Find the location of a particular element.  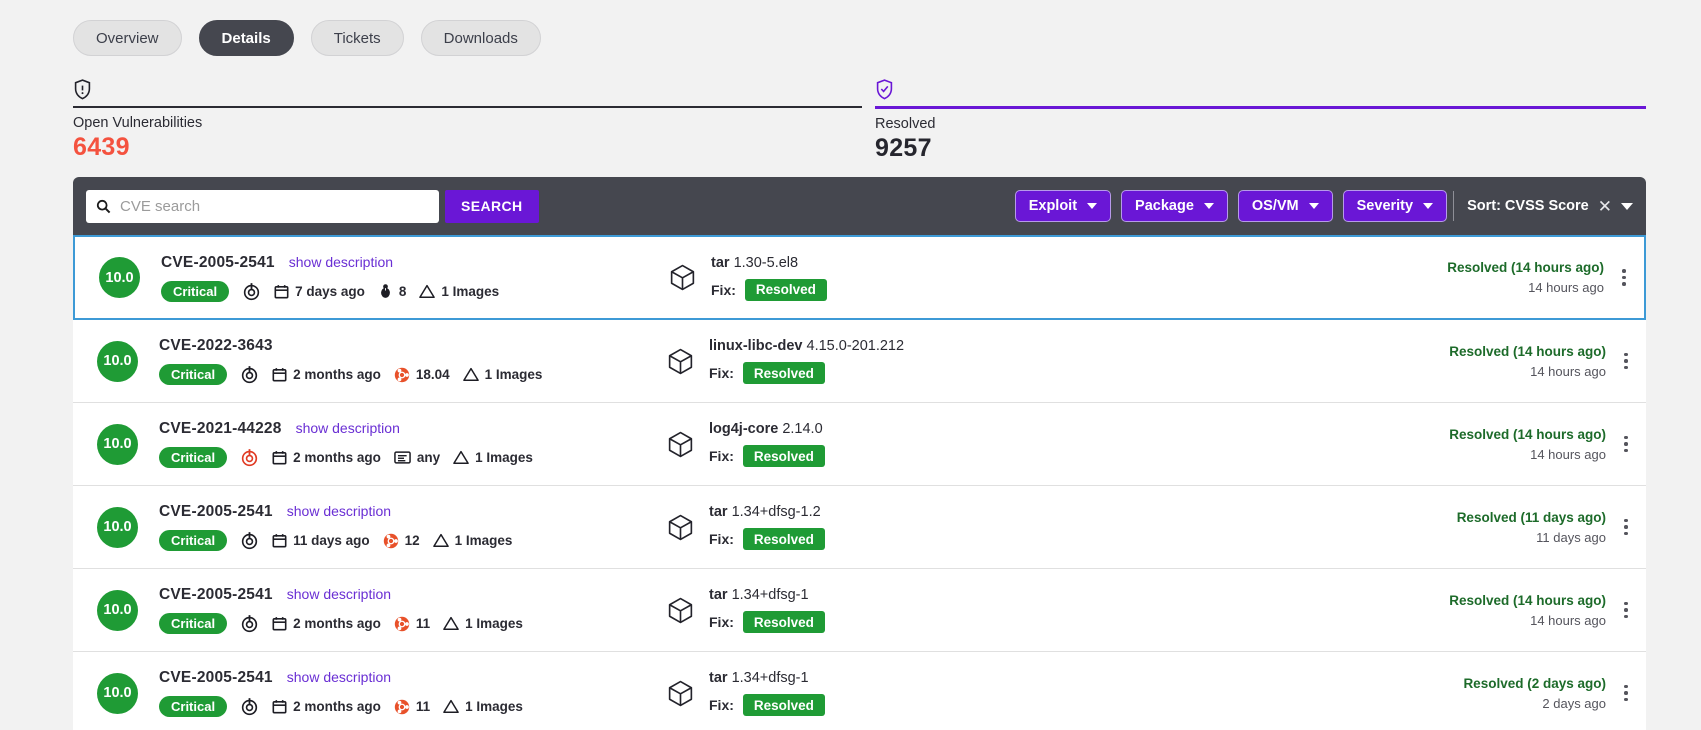

severity-badge: Critical is located at coordinates (193, 457).